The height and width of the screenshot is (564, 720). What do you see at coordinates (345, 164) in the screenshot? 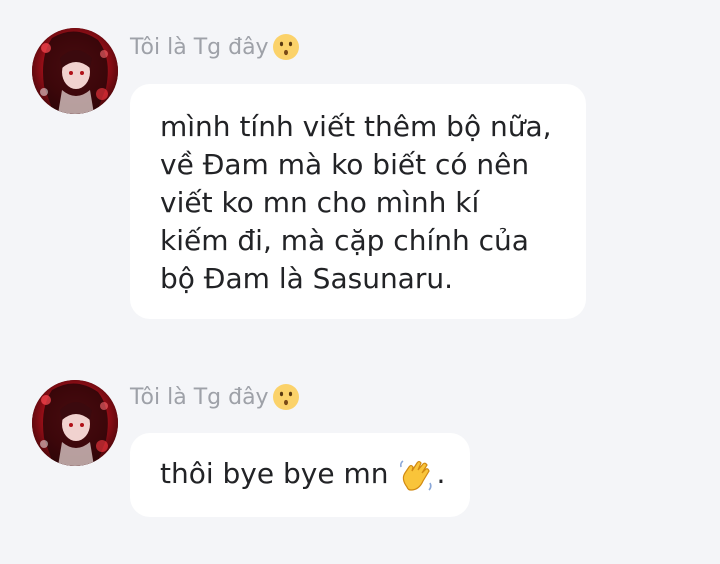
I see `message-line: về Đam mà ko biết có nên` at bounding box center [345, 164].